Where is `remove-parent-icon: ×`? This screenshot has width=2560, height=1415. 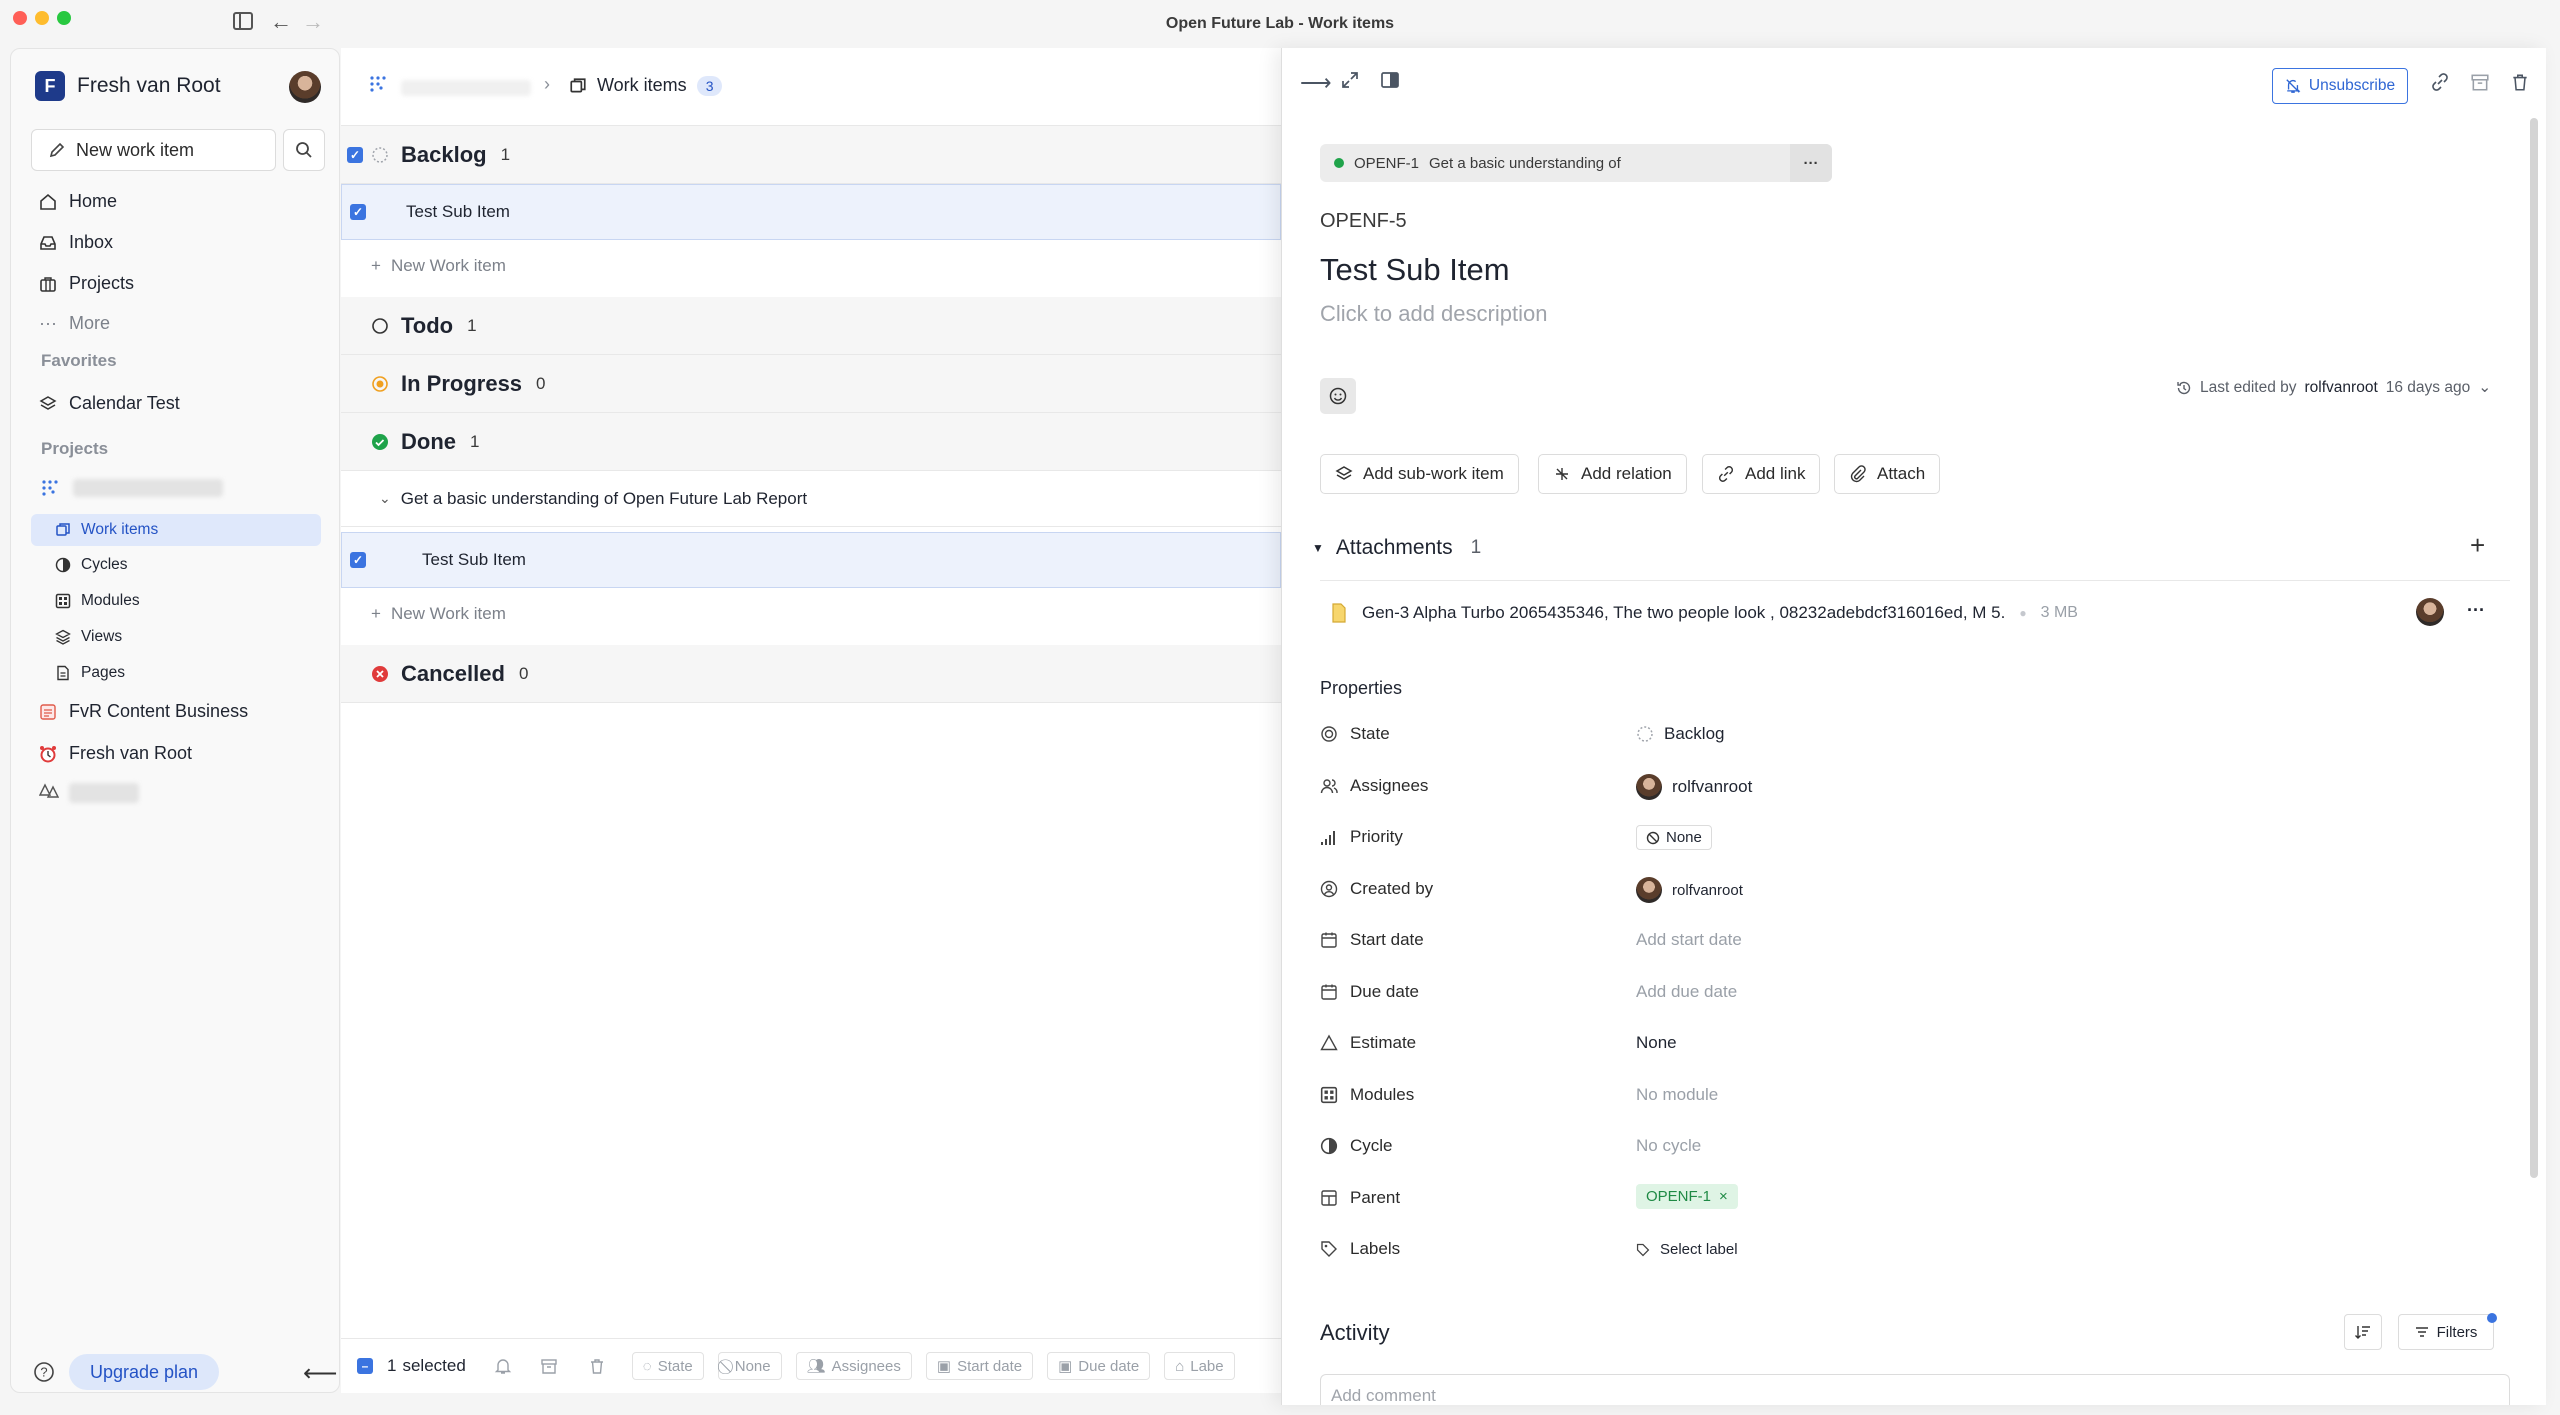 remove-parent-icon: × is located at coordinates (1723, 1196).